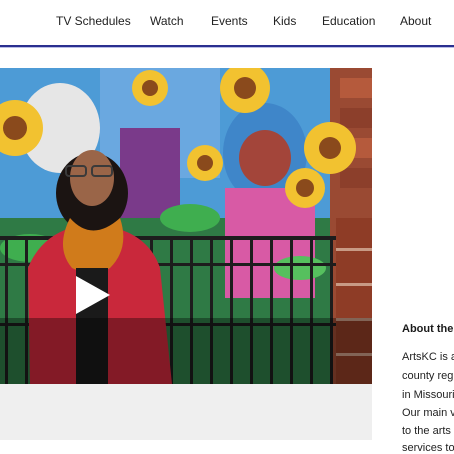  Describe the element at coordinates (284, 21) in the screenshot. I see `nav-kids: Kids` at that location.